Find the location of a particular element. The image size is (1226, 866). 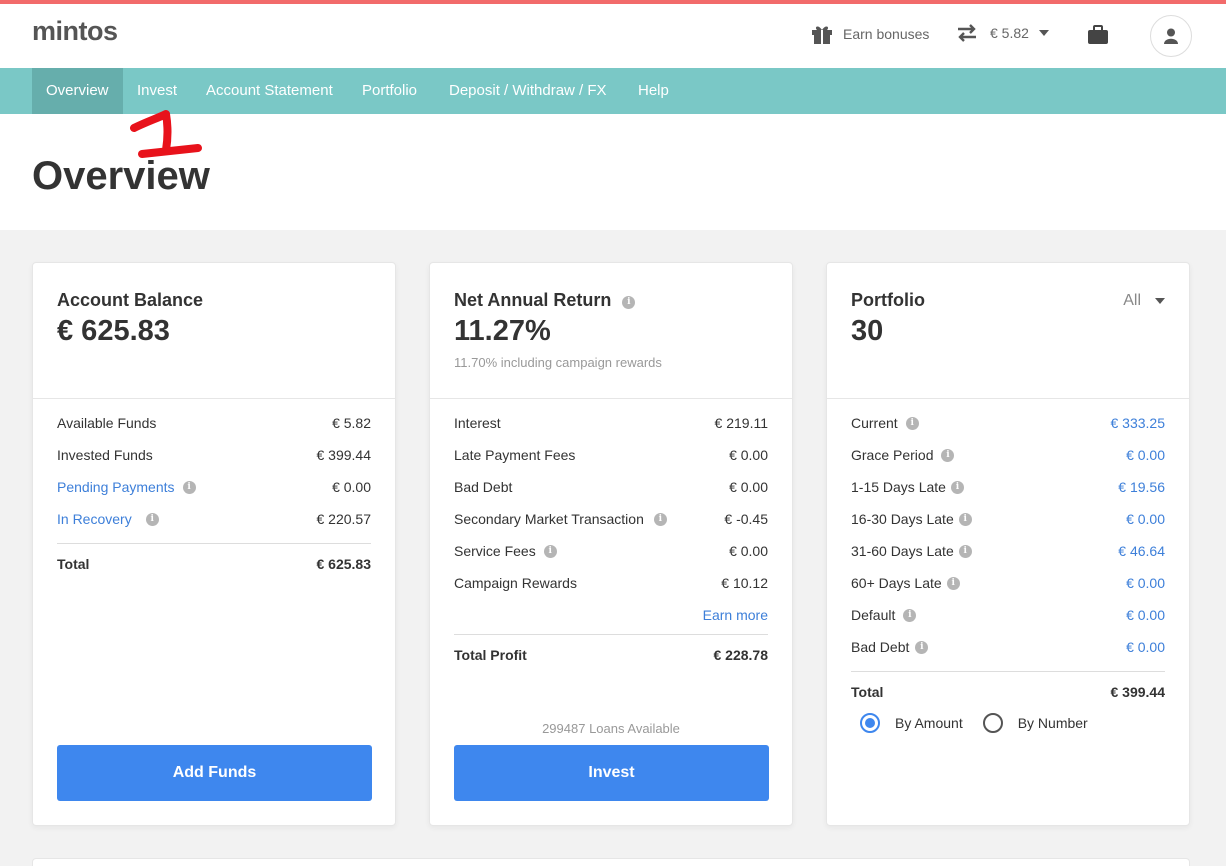

row-label: Campaign Rewards is located at coordinates (515, 583).